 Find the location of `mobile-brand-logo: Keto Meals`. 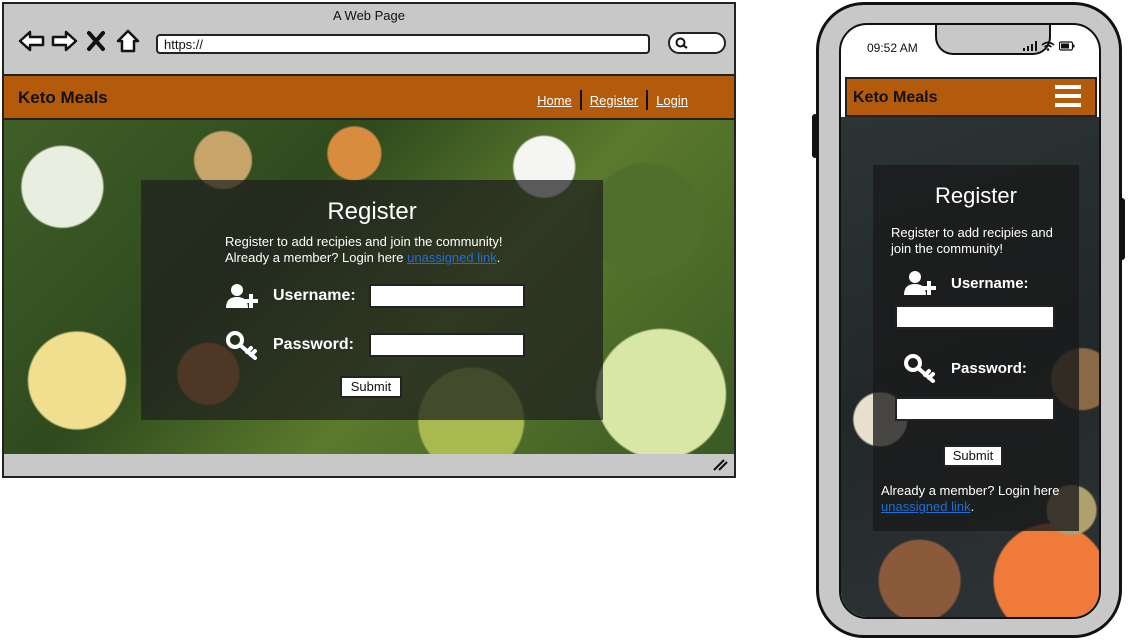

mobile-brand-logo: Keto Meals is located at coordinates (895, 98).